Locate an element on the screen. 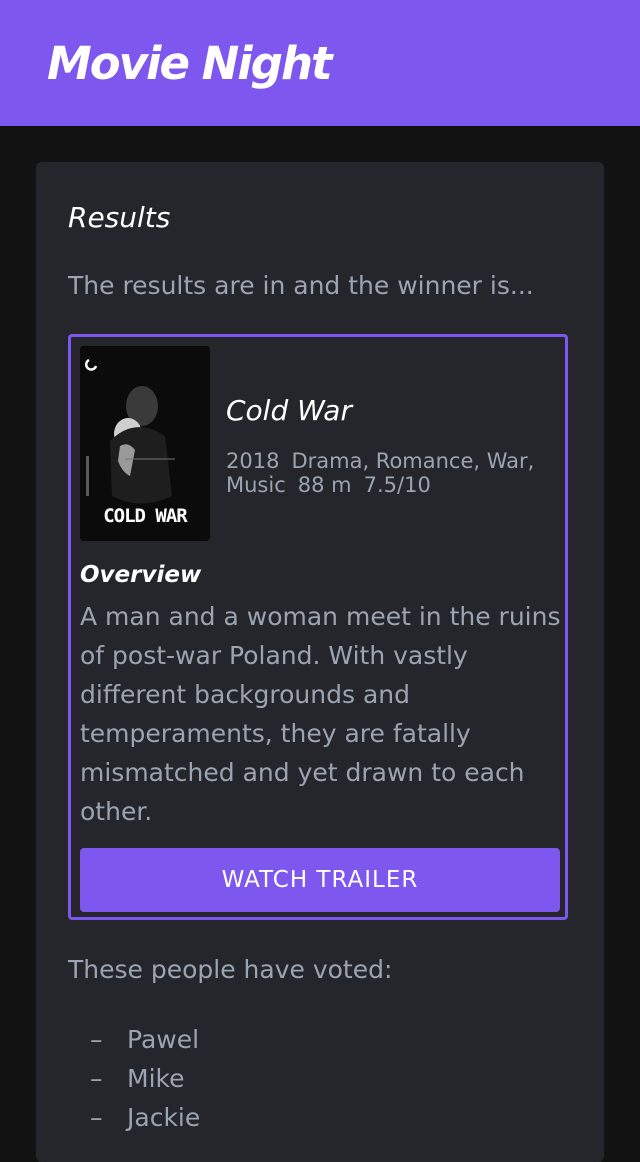 Image resolution: width=640 pixels, height=1162 pixels. movie-meta: 2018 Drama, Romance, War, Music 88 m 7.5/10 is located at coordinates (386, 473).